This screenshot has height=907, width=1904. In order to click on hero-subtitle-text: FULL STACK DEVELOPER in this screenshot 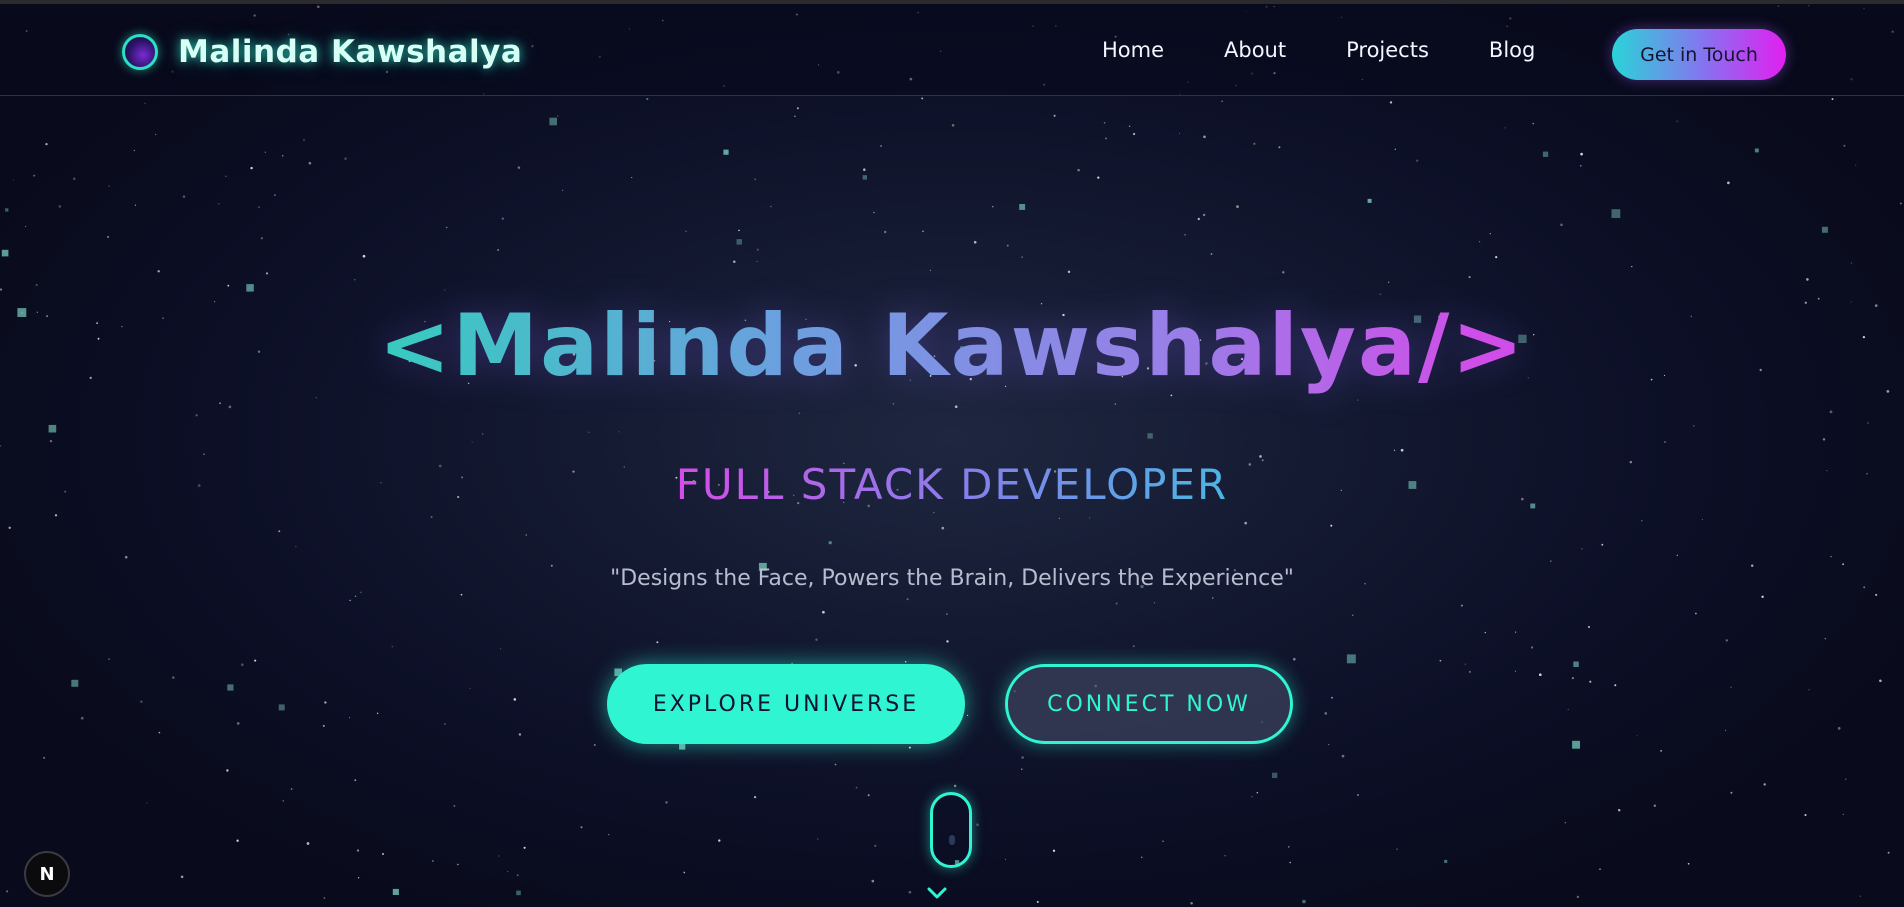, I will do `click(952, 484)`.